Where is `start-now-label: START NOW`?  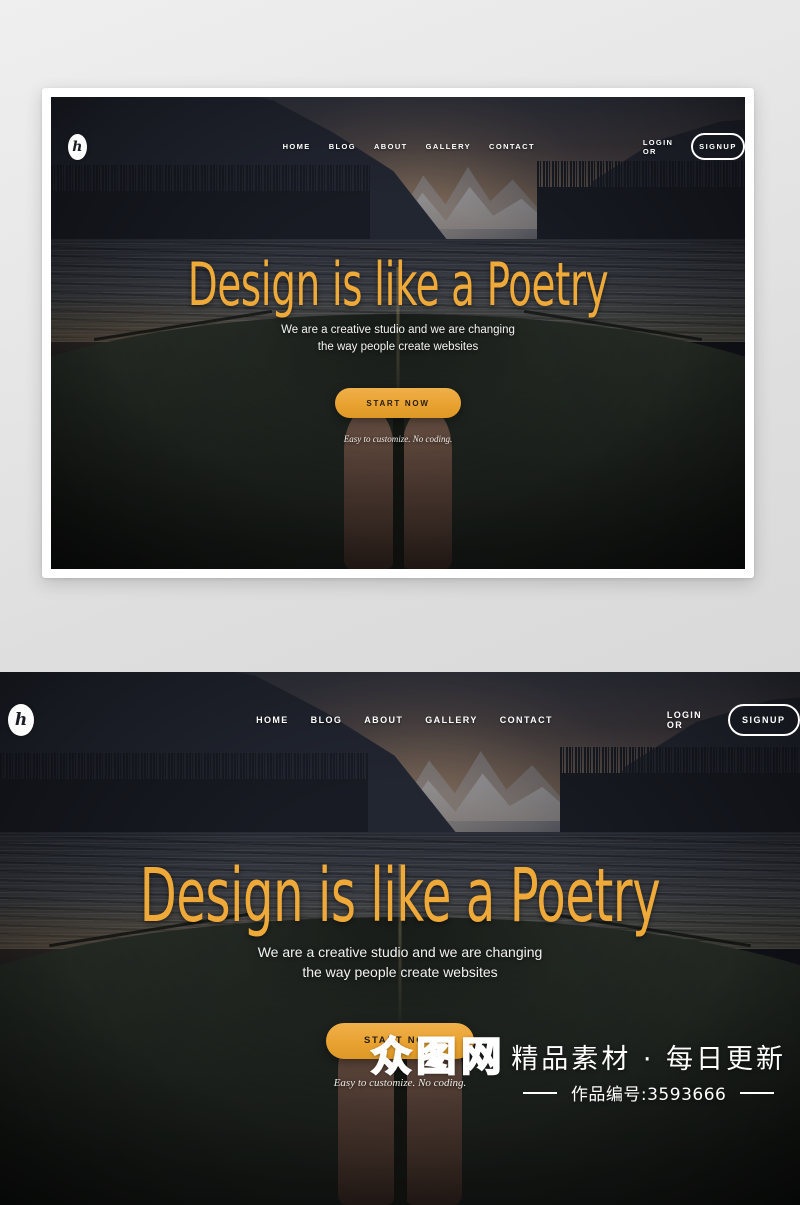 start-now-label: START NOW is located at coordinates (398, 403).